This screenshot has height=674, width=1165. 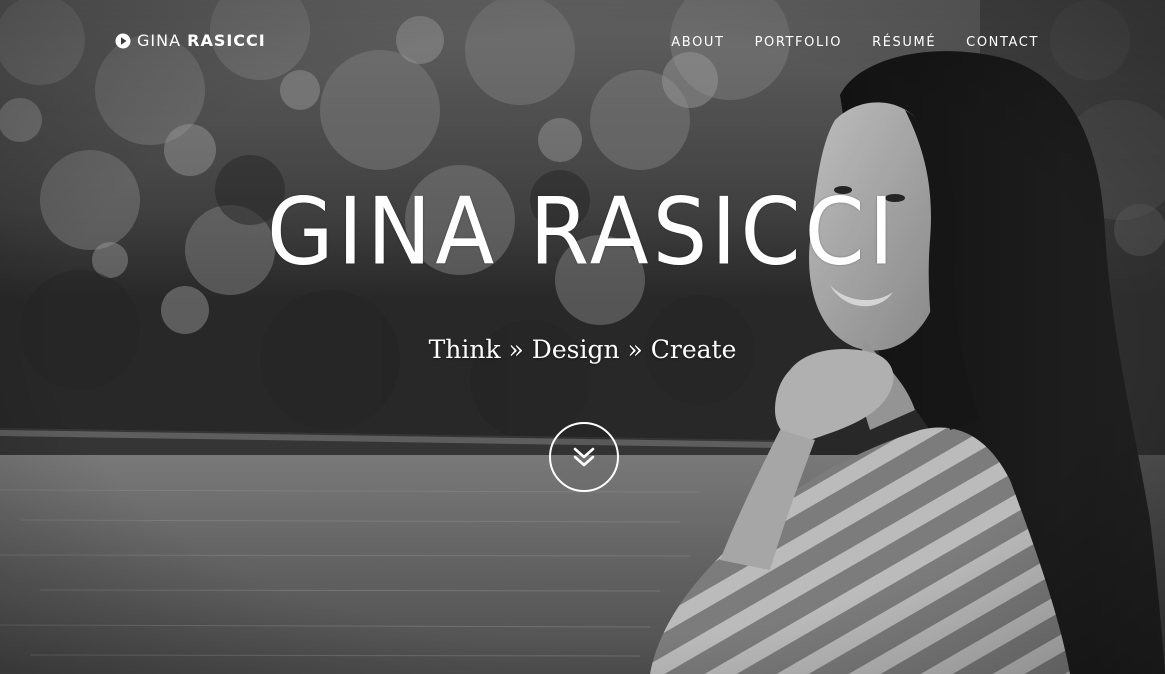 I want to click on brand-link: GINA RASICCI, so click(x=190, y=40).